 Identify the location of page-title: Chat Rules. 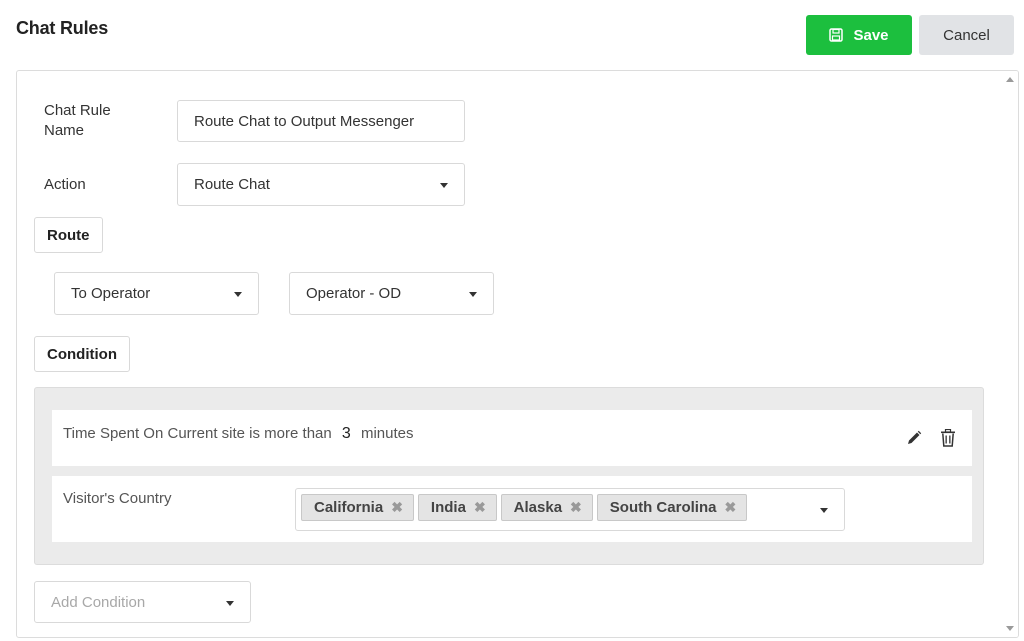
(62, 28).